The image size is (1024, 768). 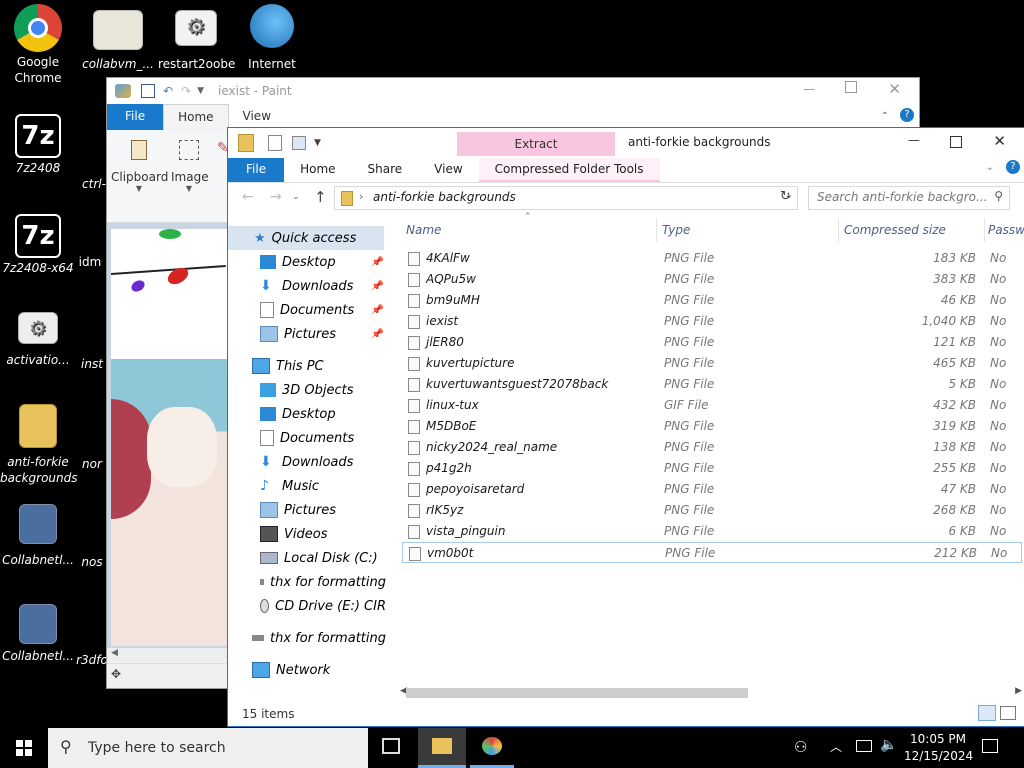 What do you see at coordinates (566, 198) in the screenshot?
I see `address-bar: › anti-forkie backgrounds ⌄` at bounding box center [566, 198].